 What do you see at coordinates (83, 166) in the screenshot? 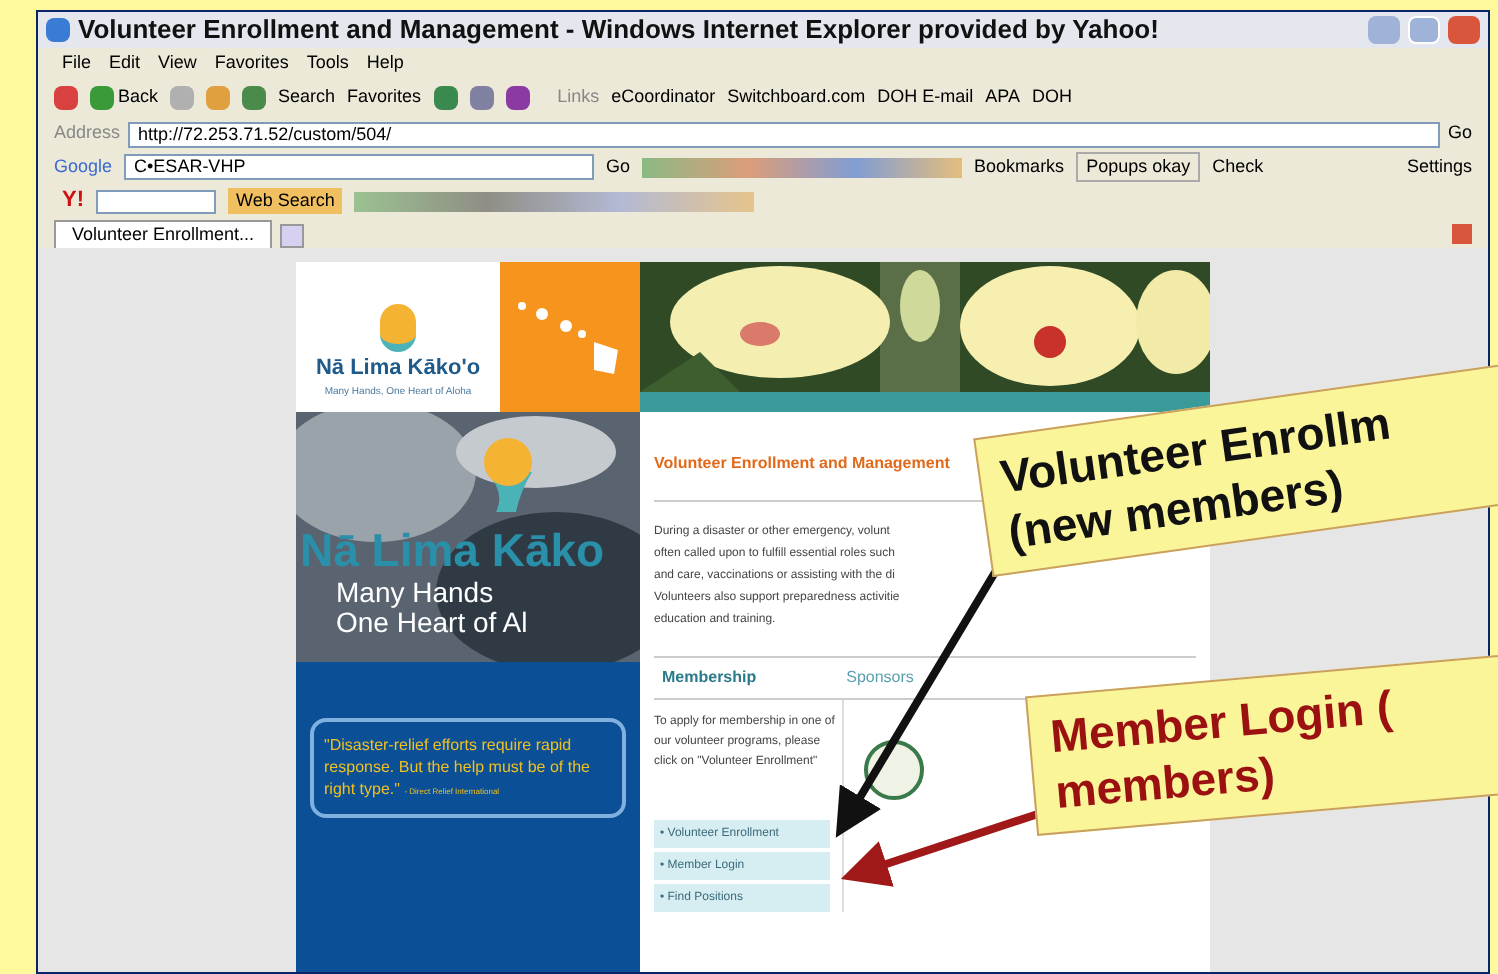
I see `google-logo: Google` at bounding box center [83, 166].